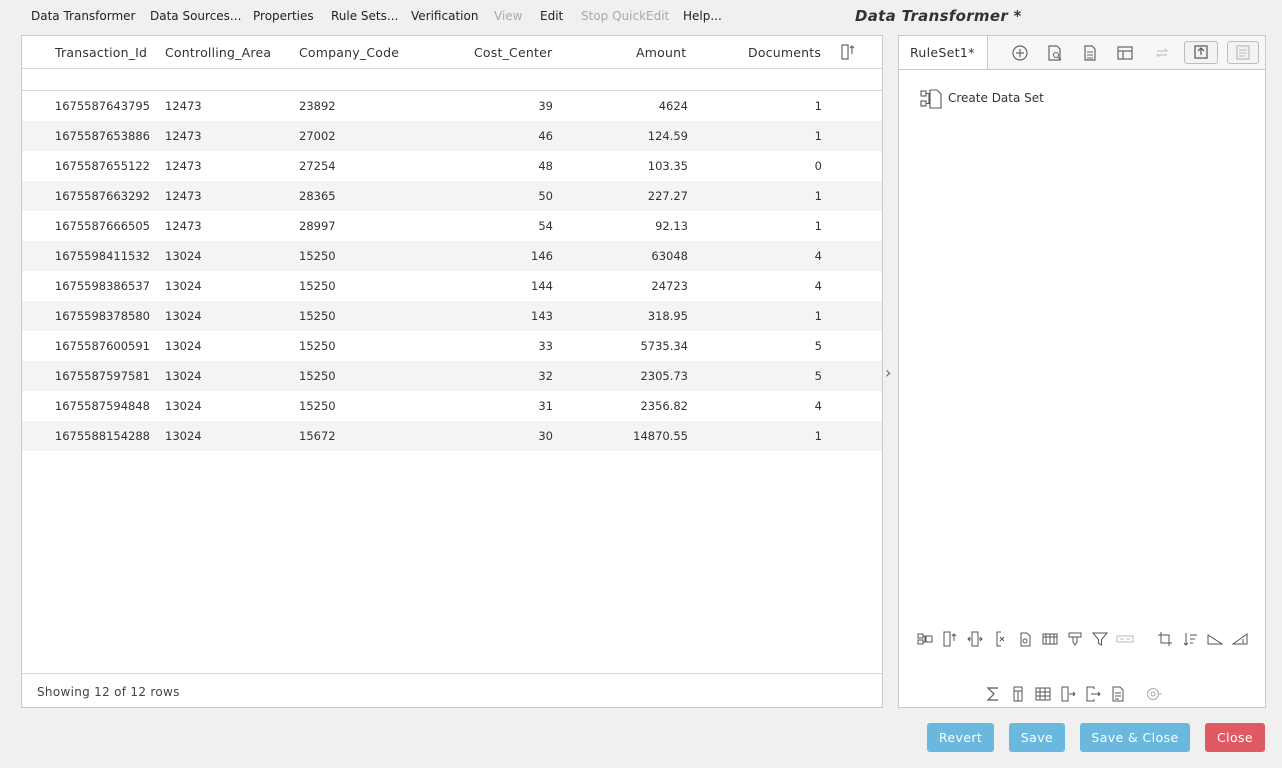 The image size is (1282, 768). Describe the element at coordinates (888, 372) in the screenshot. I see `panel-collapse-chevron-icon: ›` at that location.